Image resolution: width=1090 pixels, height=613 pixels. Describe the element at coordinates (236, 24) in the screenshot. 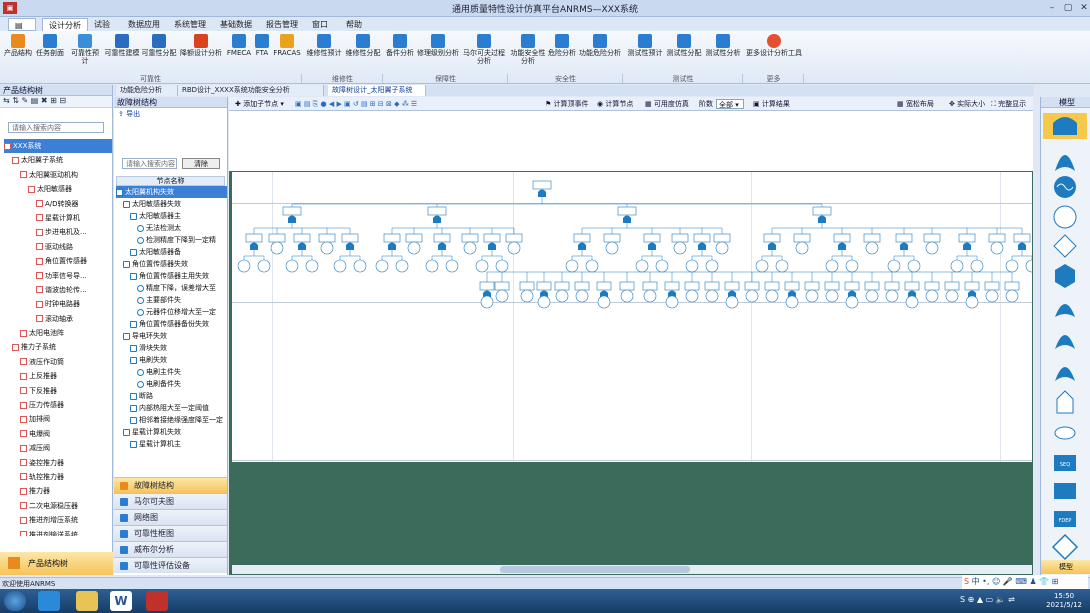

I see `menu-base-data: 基础数据` at that location.